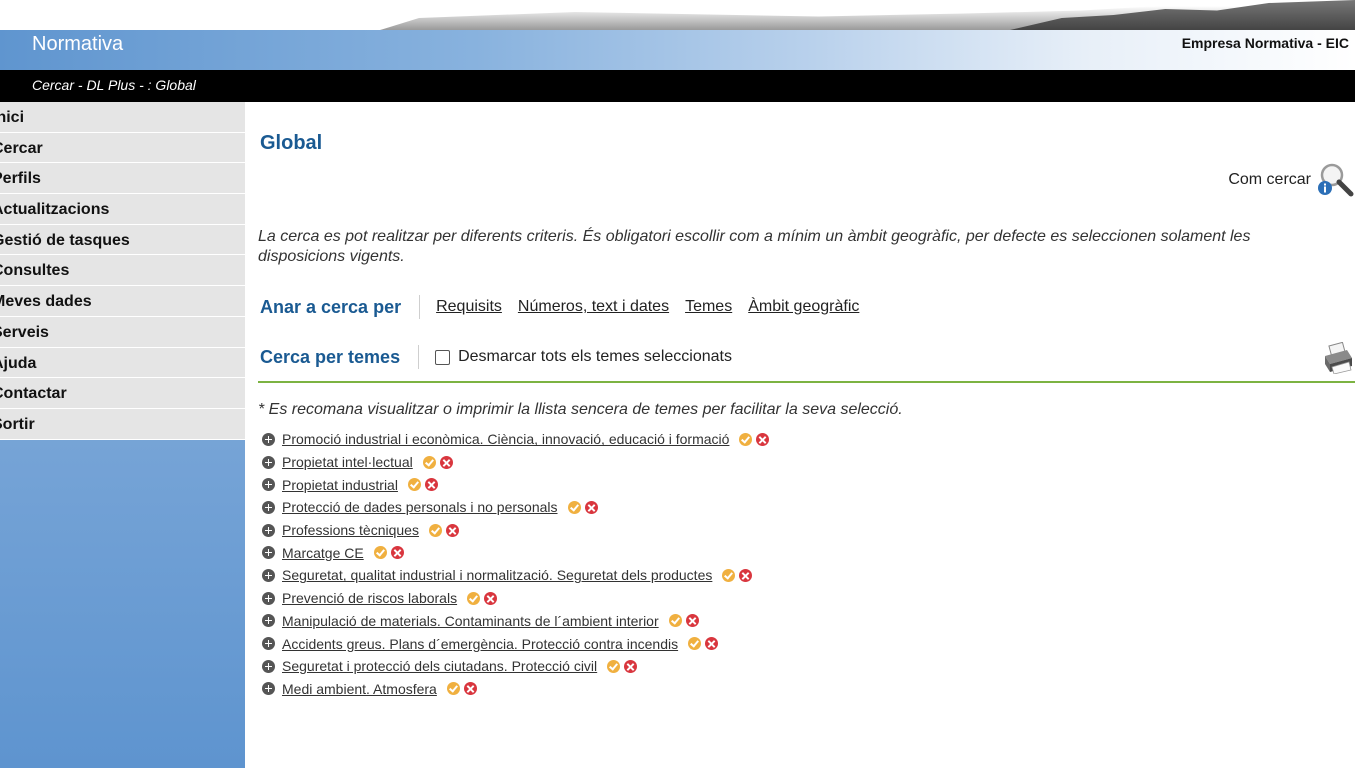  What do you see at coordinates (1338, 358) in the screenshot?
I see `printer-icon` at bounding box center [1338, 358].